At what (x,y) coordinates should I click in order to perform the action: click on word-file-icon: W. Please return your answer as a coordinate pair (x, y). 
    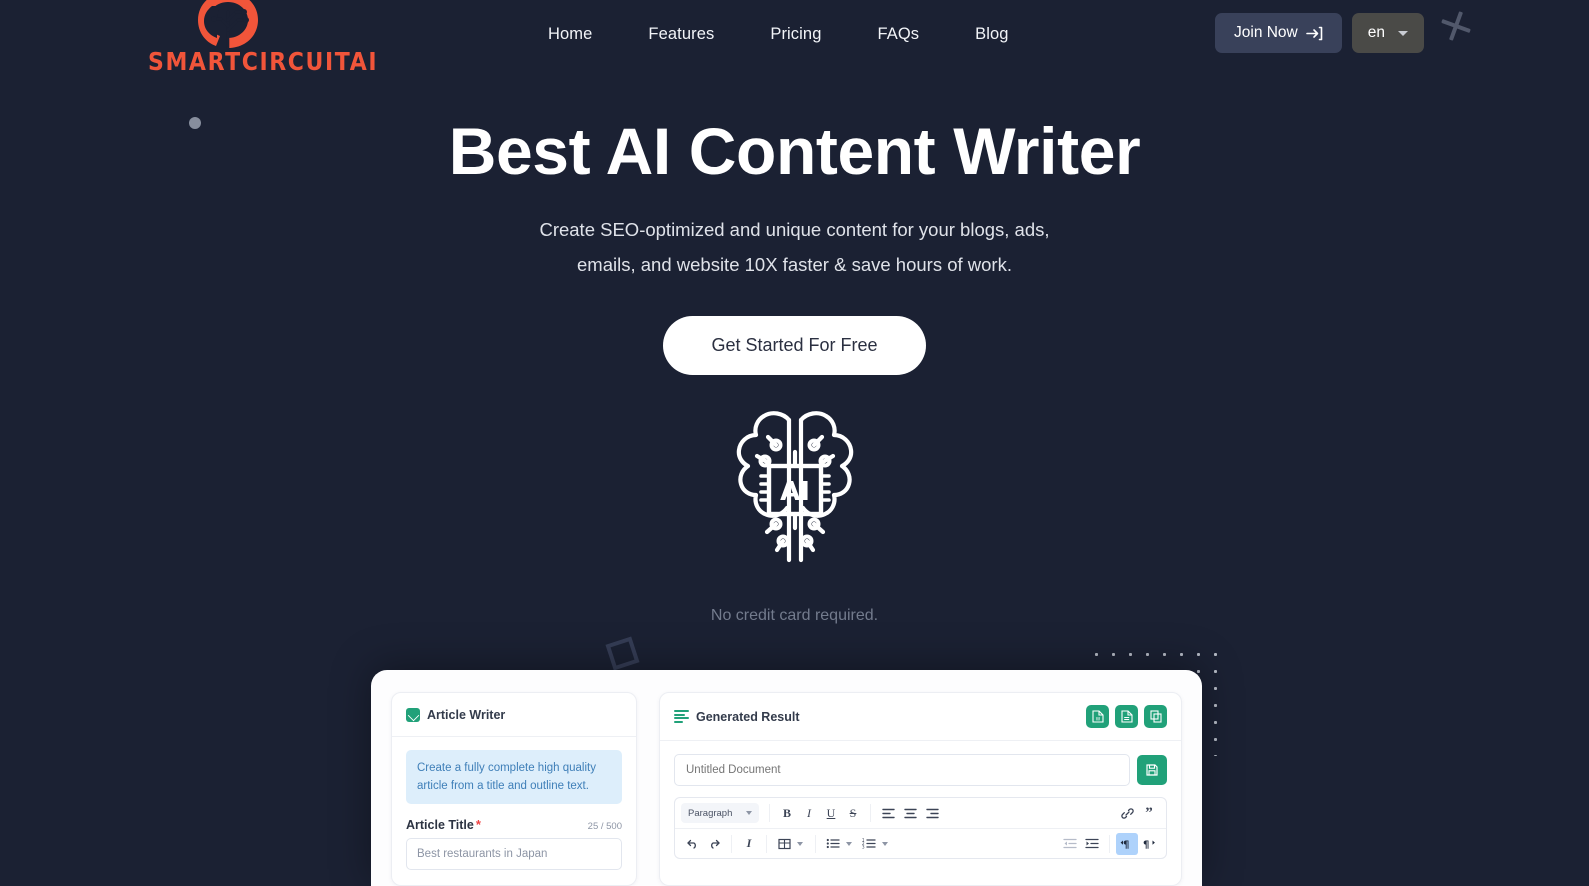
    Looking at the image, I should click on (1097, 716).